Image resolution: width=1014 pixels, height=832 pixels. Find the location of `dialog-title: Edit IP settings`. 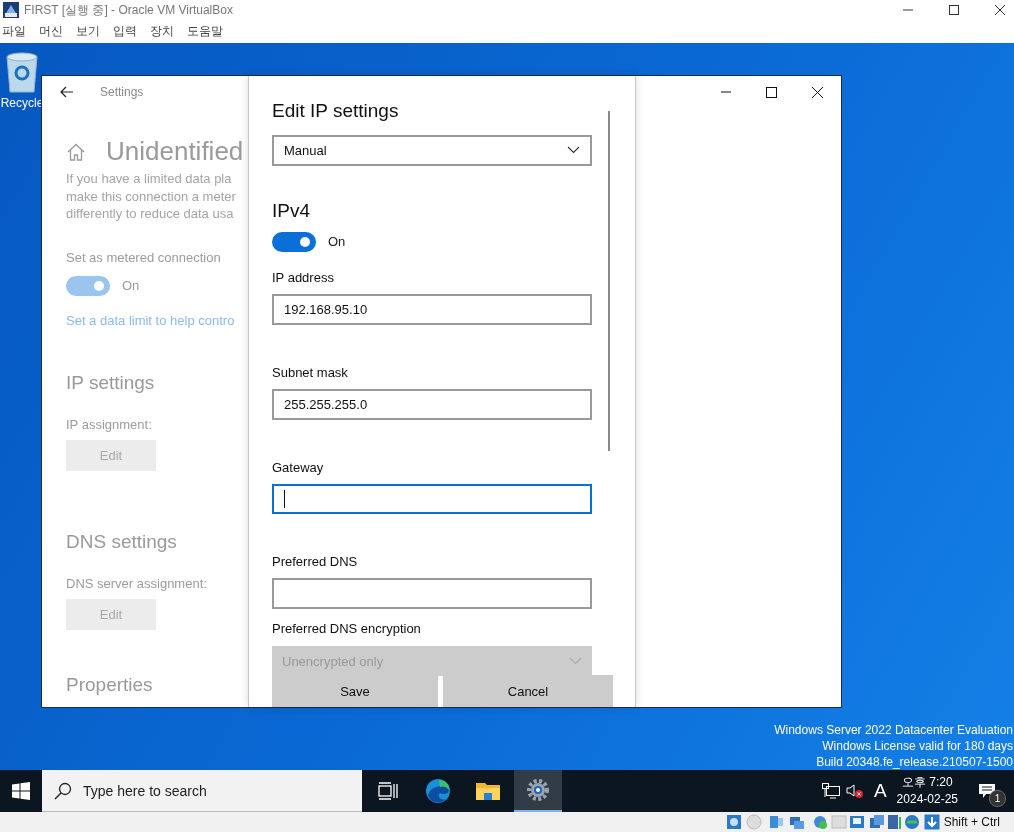

dialog-title: Edit IP settings is located at coordinates (335, 111).